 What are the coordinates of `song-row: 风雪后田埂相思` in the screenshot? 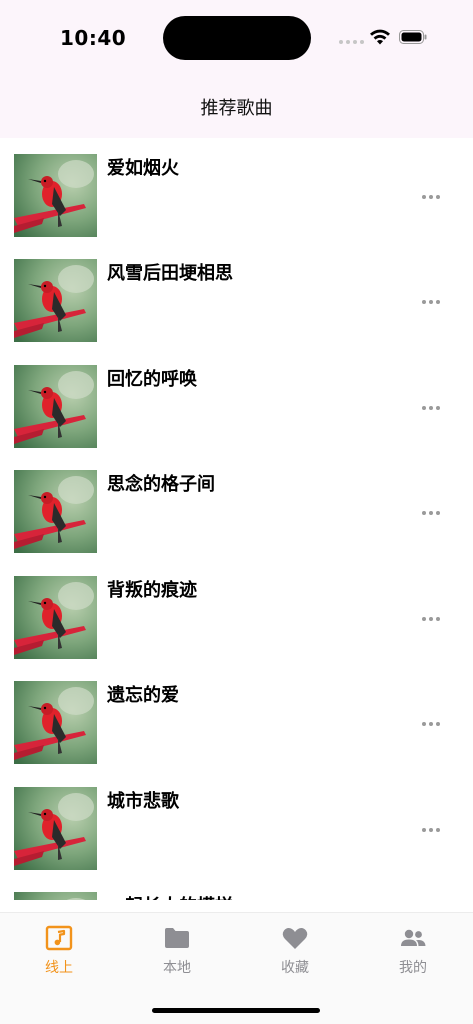 It's located at (236, 295).